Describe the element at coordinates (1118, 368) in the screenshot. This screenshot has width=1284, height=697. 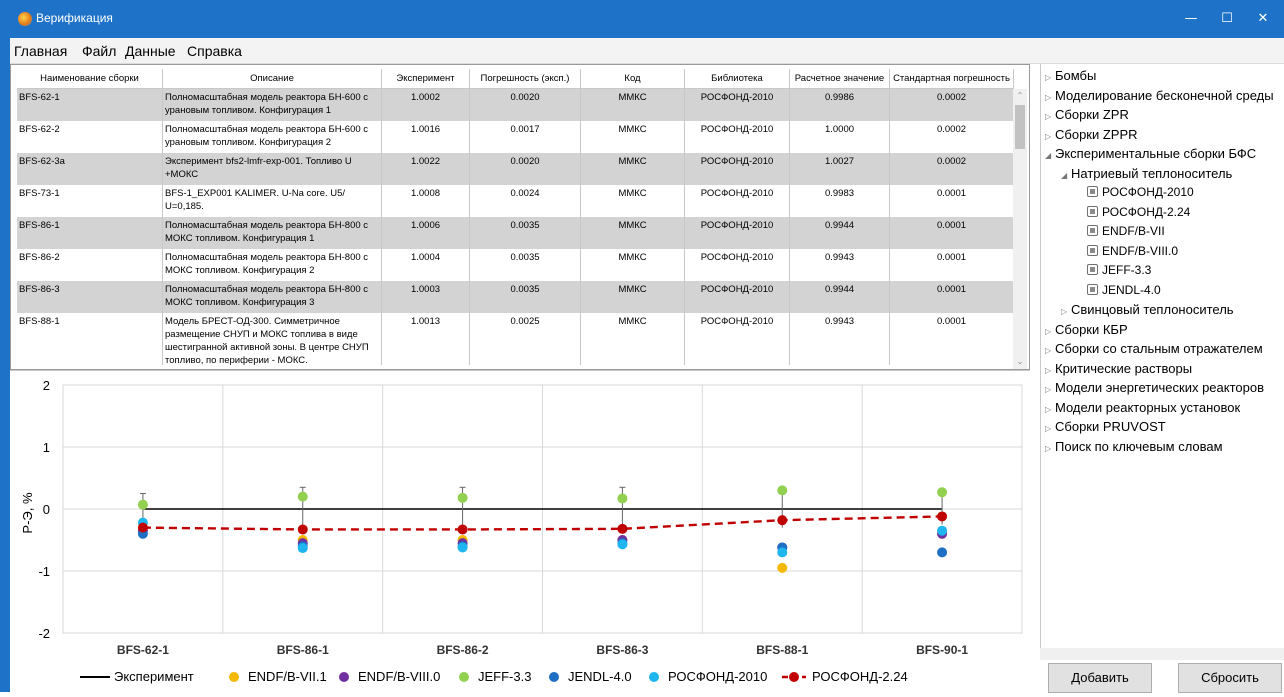
I see `tree-node: ▷ Критические растворы` at that location.